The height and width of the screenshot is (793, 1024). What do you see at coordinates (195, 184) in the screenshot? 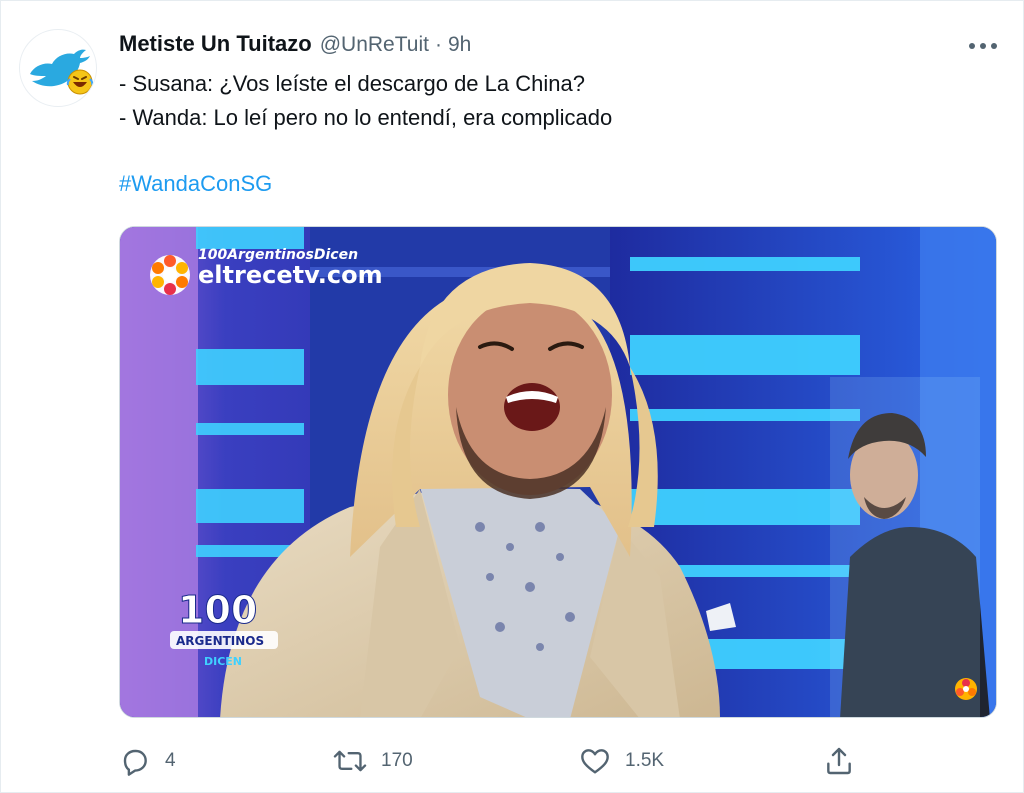
I see `hashtag-link: #WandaConSG` at bounding box center [195, 184].